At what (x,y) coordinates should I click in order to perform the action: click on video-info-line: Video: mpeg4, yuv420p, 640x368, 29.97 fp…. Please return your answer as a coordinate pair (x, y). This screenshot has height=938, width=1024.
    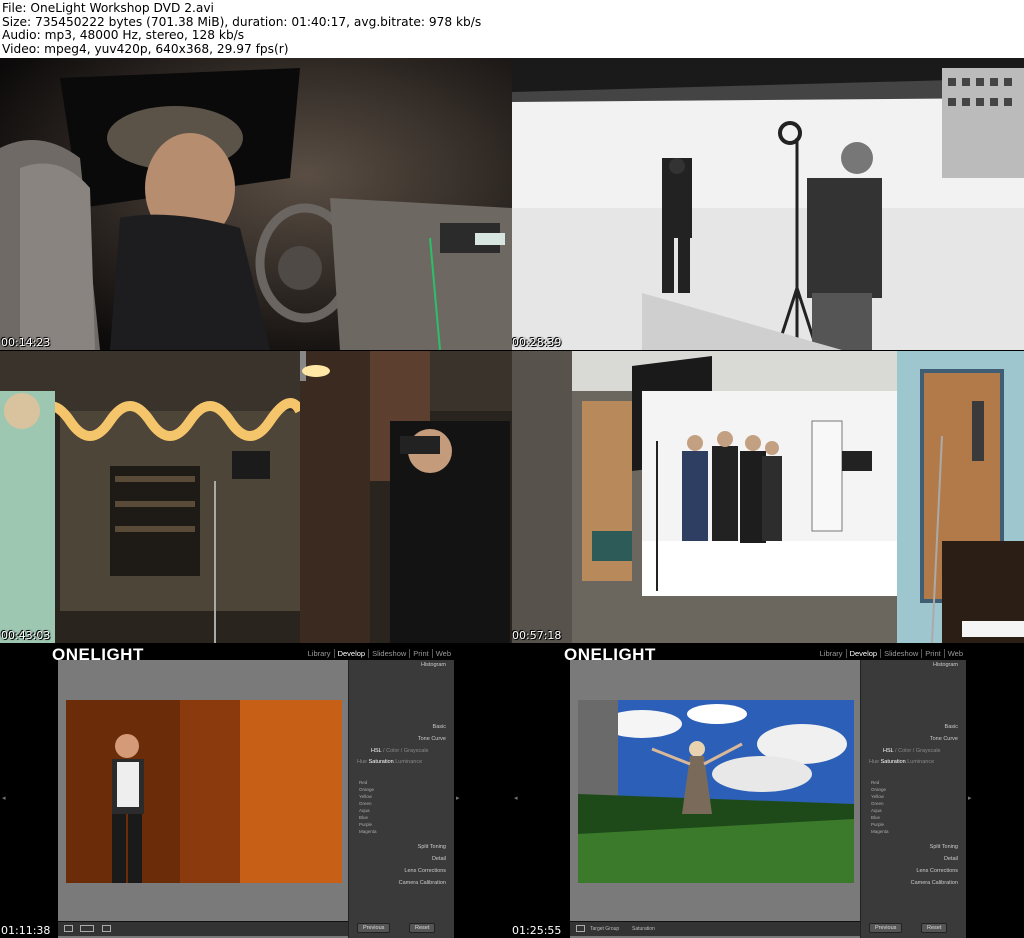
    Looking at the image, I should click on (145, 48).